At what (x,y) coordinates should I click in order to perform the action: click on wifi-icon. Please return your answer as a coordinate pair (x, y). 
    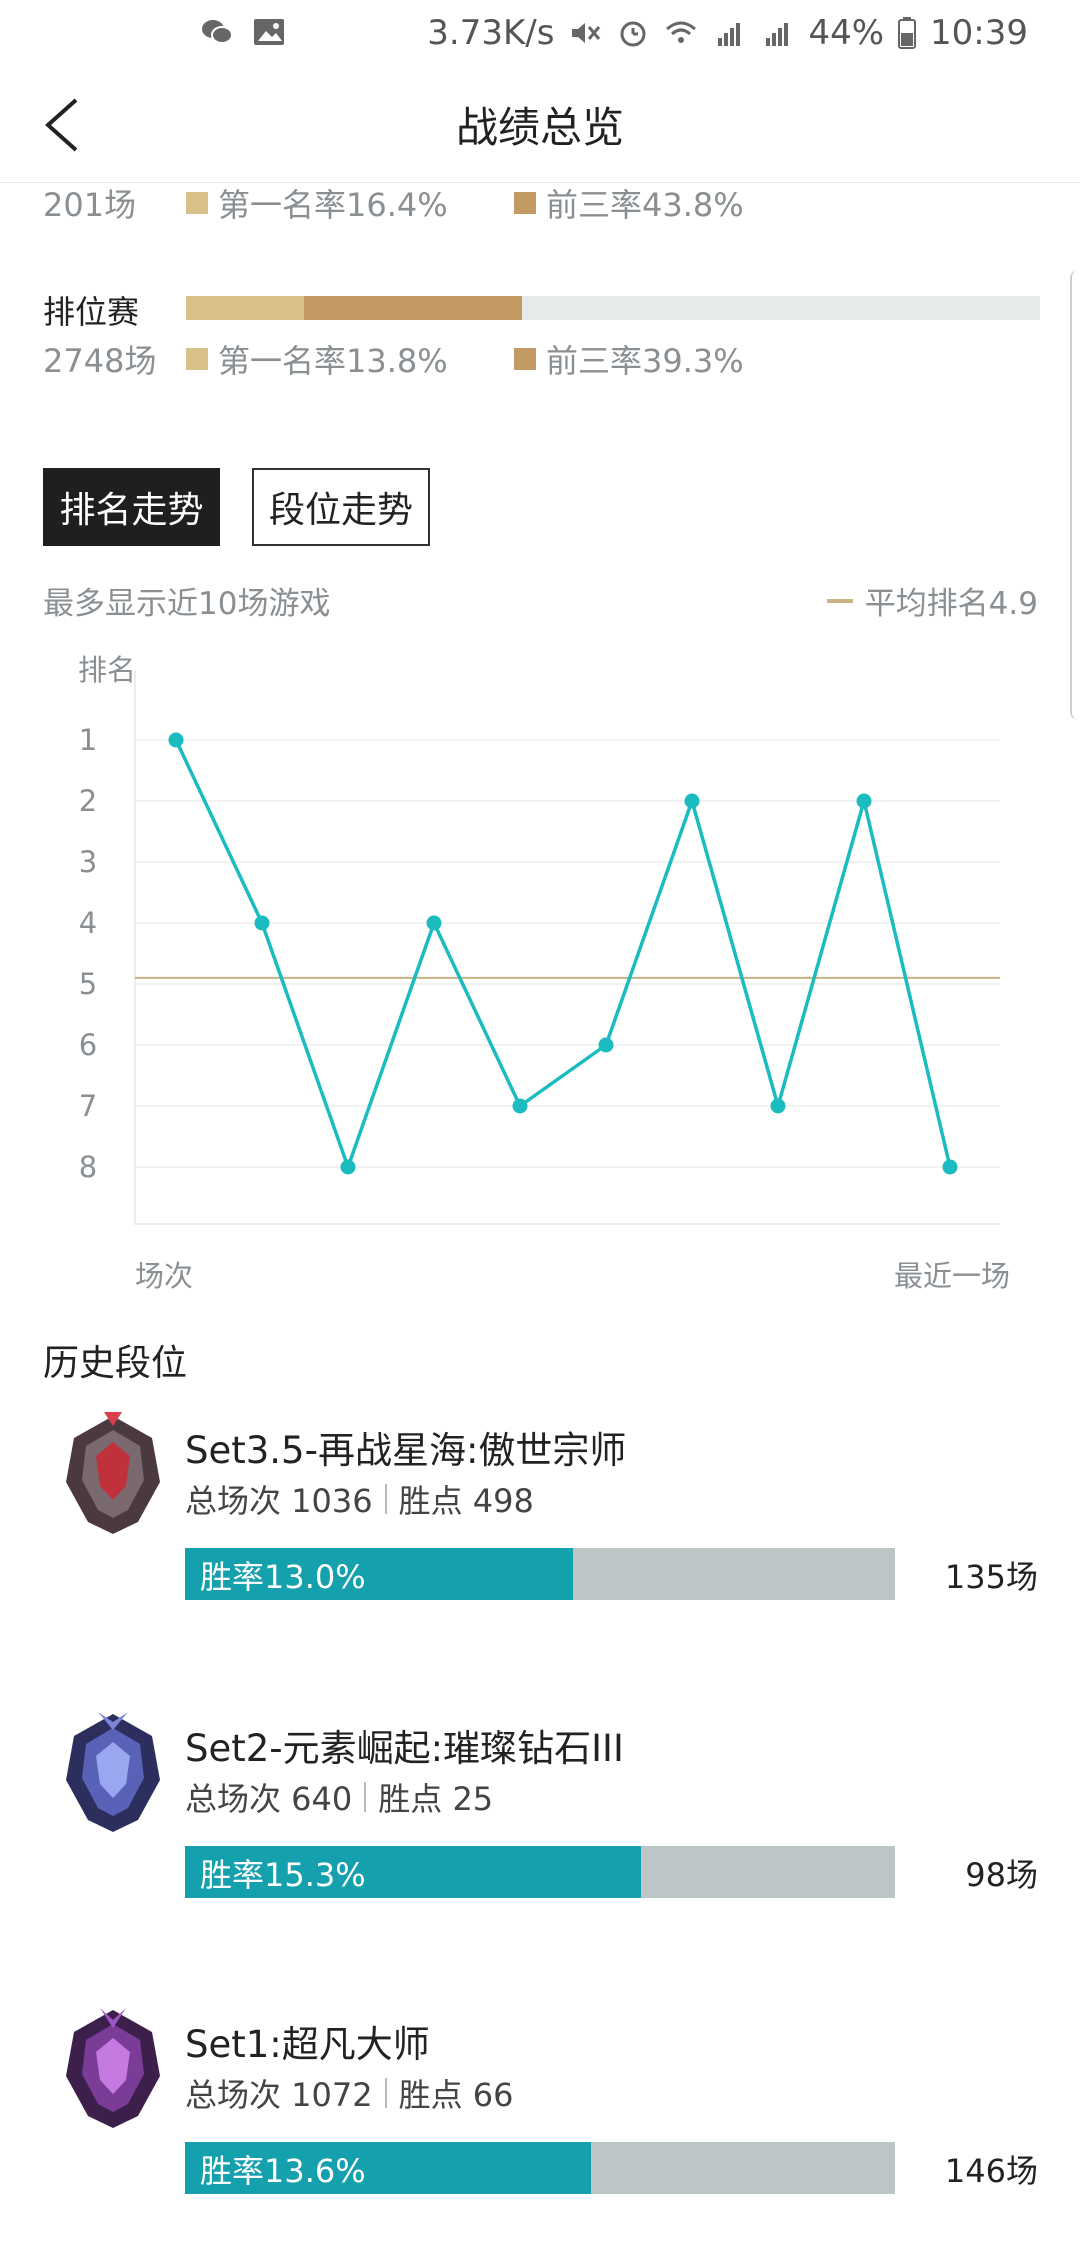
    Looking at the image, I should click on (681, 32).